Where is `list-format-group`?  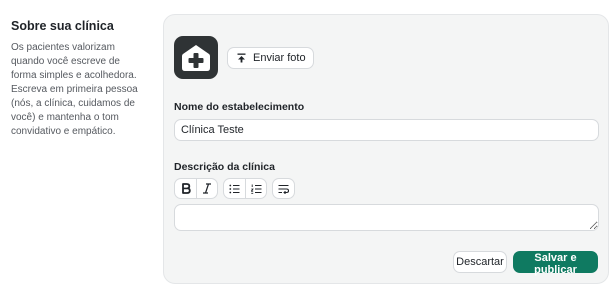
list-format-group is located at coordinates (245, 188).